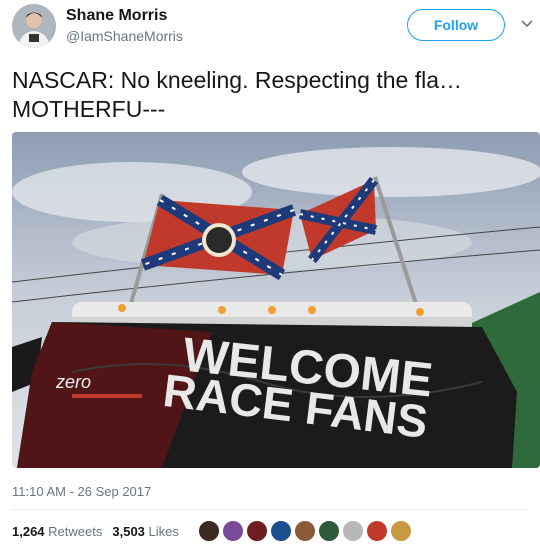 The height and width of the screenshot is (557, 540). I want to click on user-name: Shane Morris, so click(116, 16).